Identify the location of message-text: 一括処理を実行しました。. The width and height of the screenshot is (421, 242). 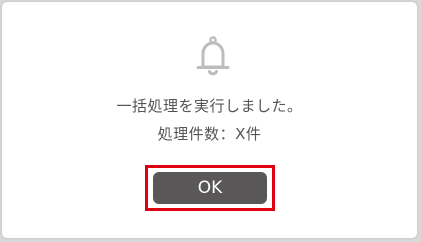
(209, 106).